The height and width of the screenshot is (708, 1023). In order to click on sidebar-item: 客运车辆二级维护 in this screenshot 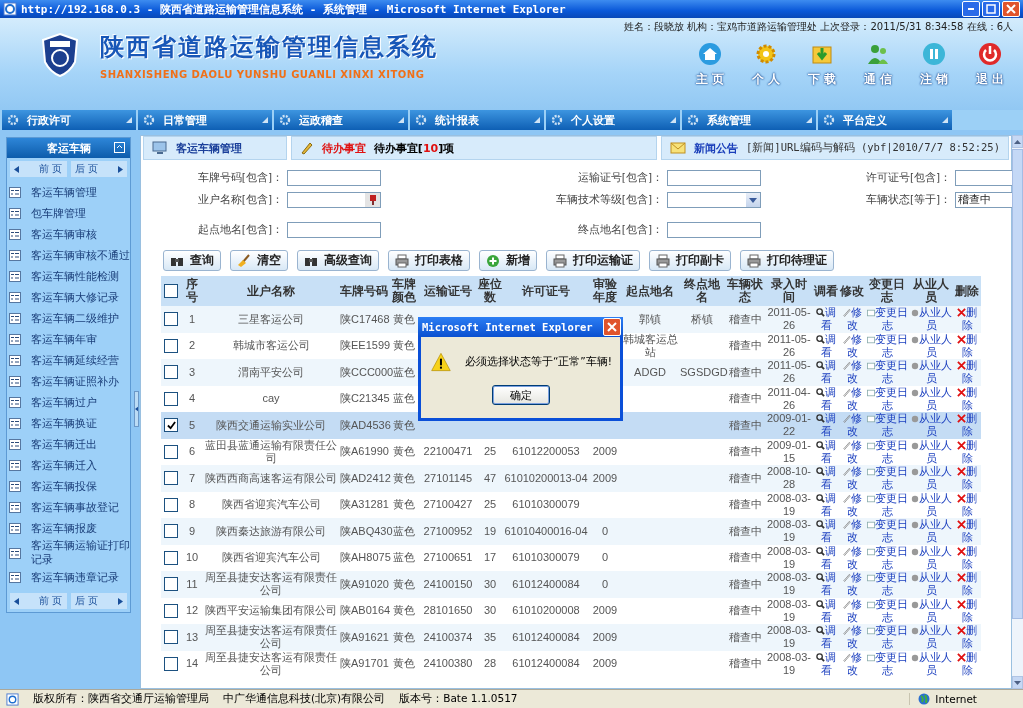, I will do `click(75, 318)`.